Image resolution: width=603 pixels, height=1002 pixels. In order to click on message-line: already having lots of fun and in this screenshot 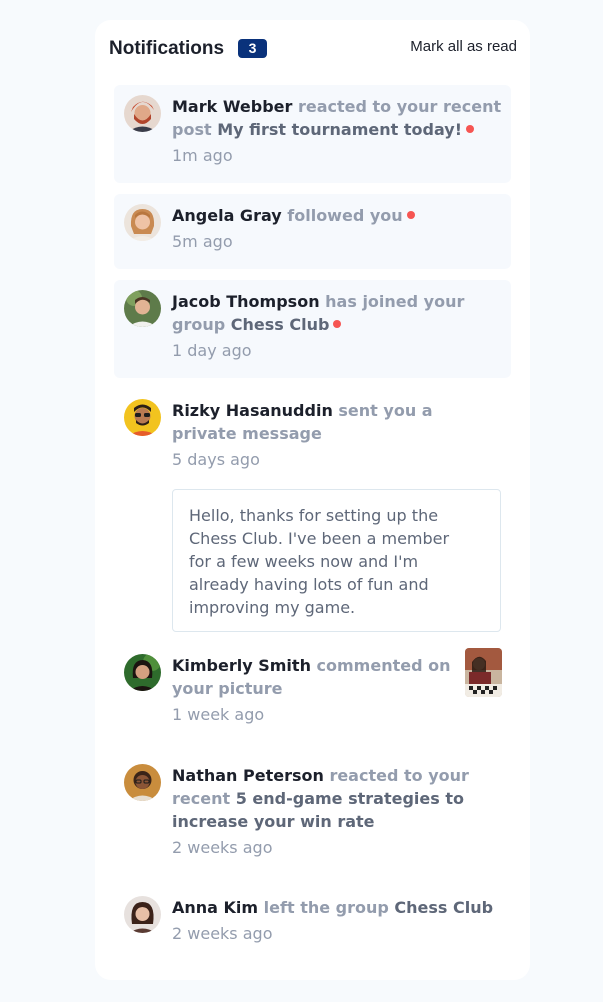, I will do `click(309, 584)`.